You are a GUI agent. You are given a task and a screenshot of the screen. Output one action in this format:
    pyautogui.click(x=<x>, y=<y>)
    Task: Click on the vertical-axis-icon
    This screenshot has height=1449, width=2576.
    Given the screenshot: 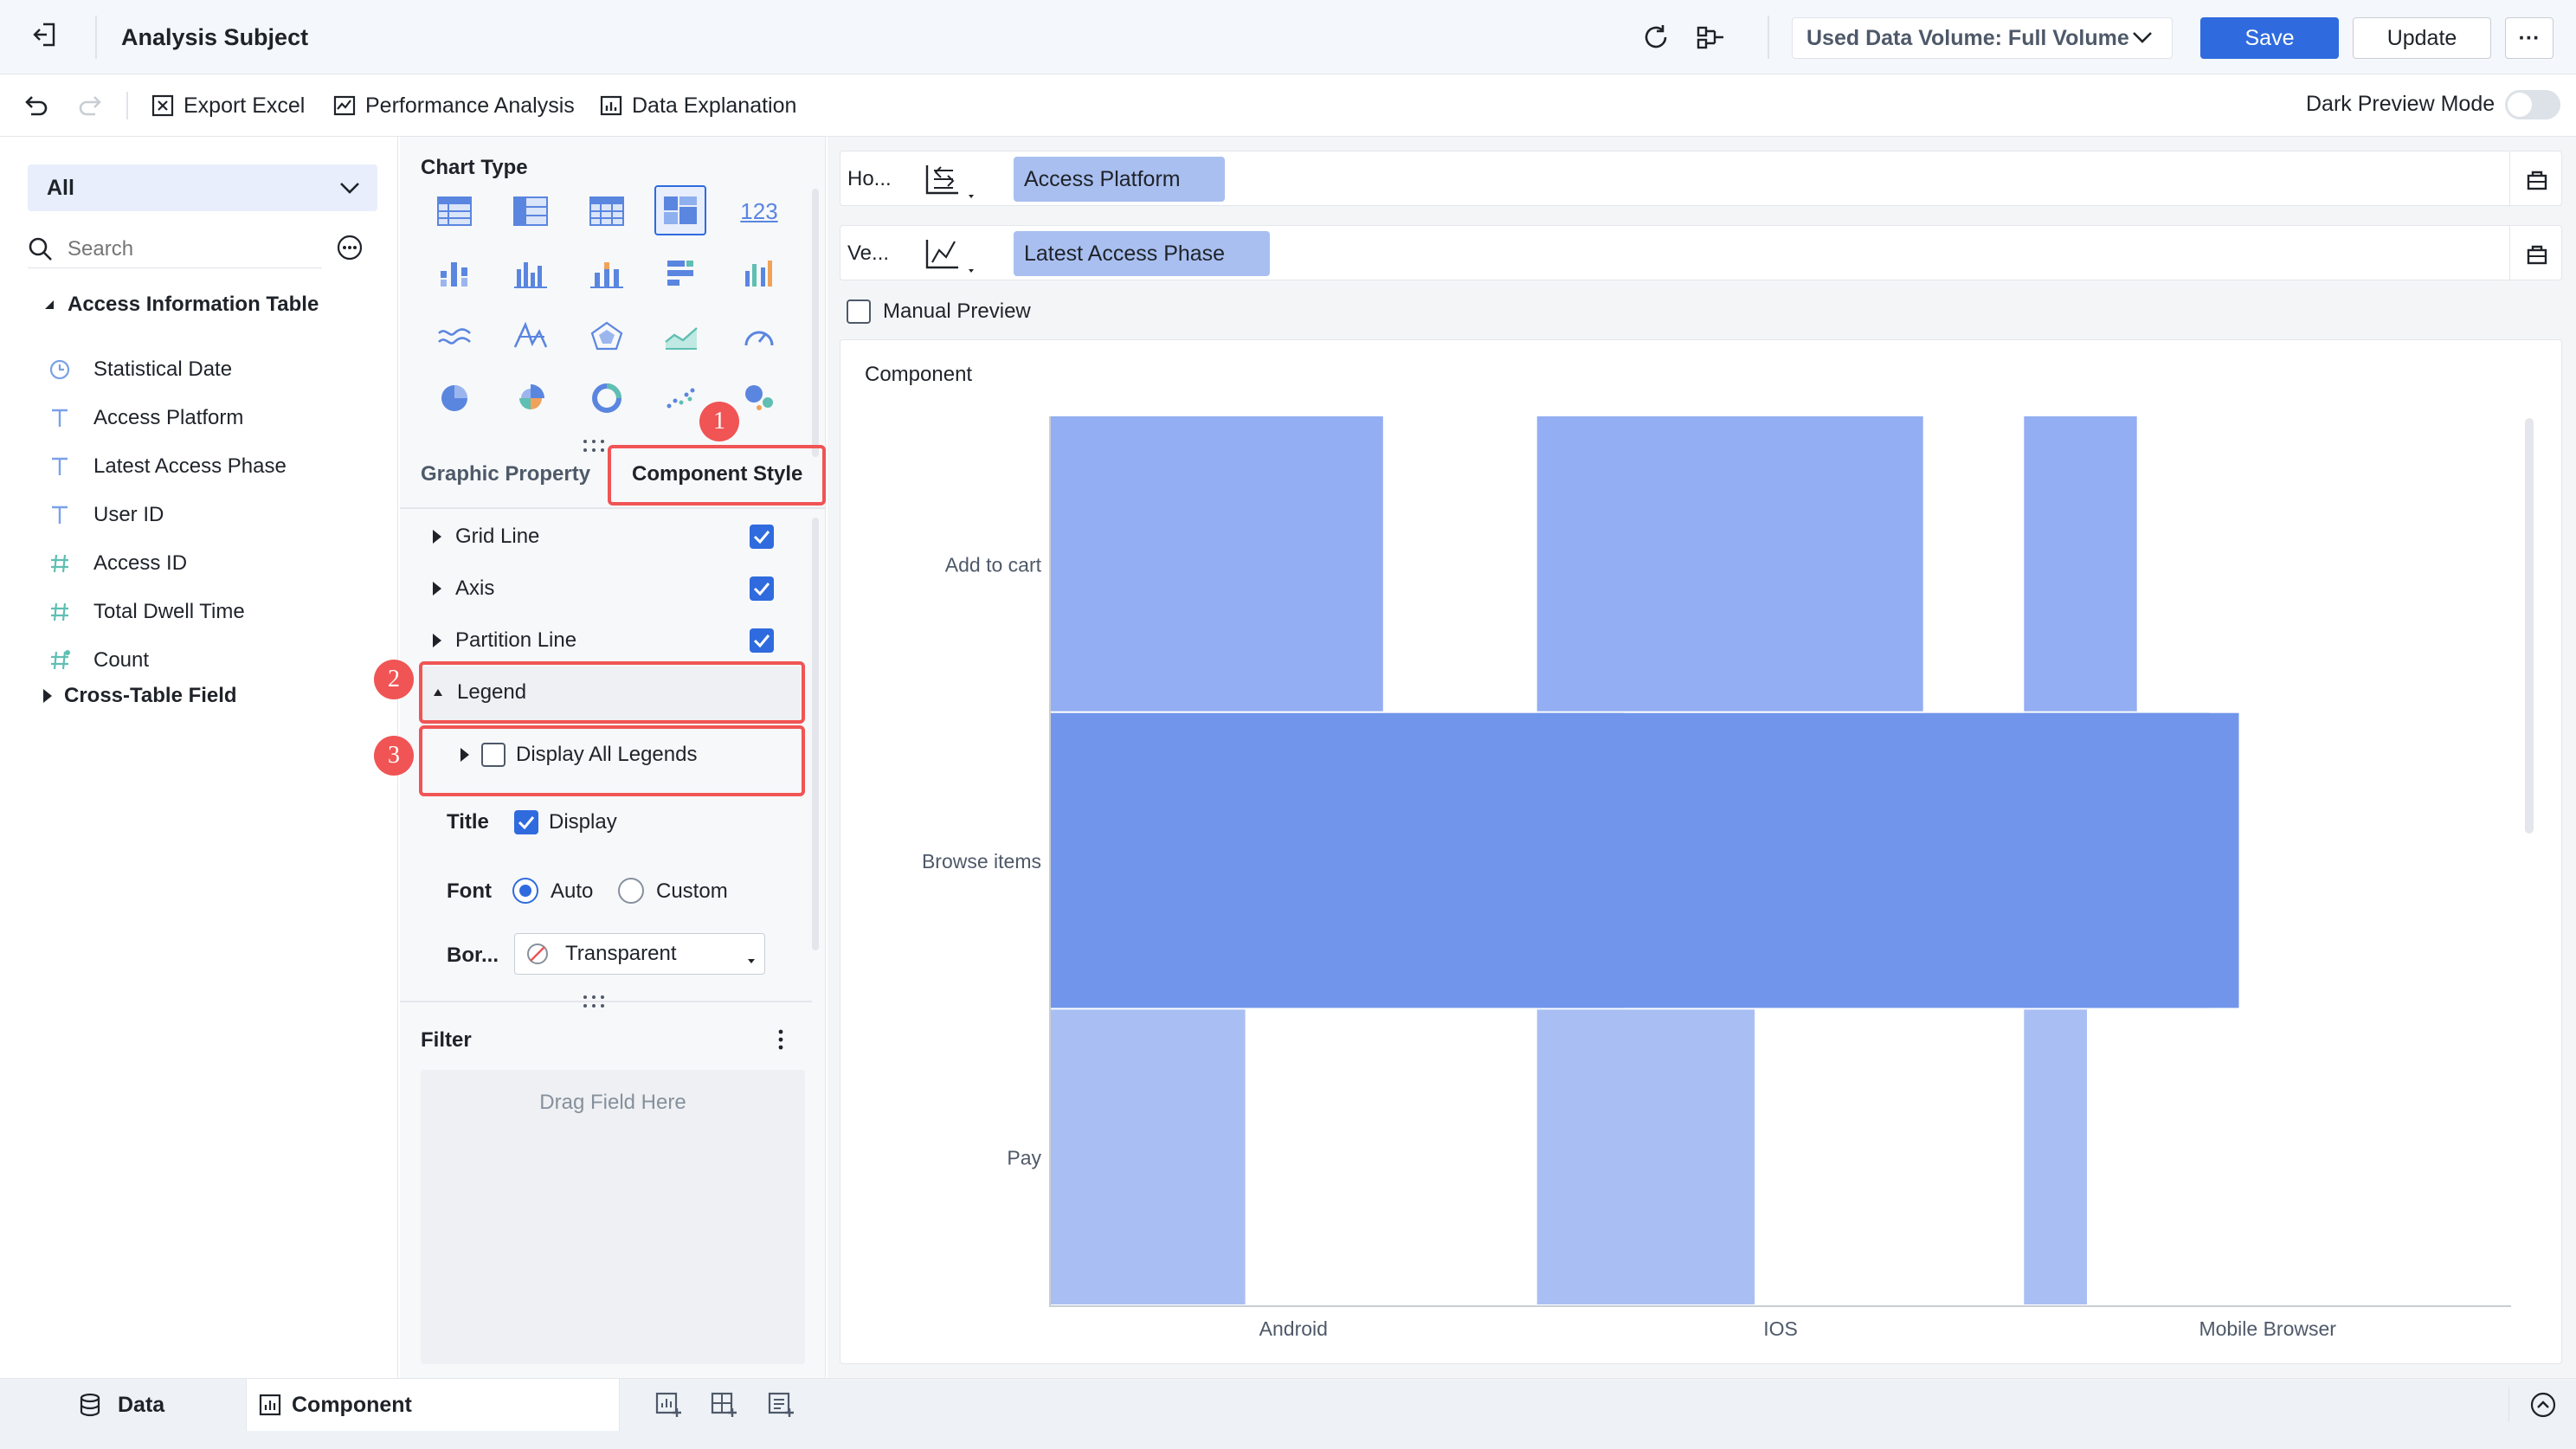 What is the action you would take?
    pyautogui.click(x=950, y=255)
    